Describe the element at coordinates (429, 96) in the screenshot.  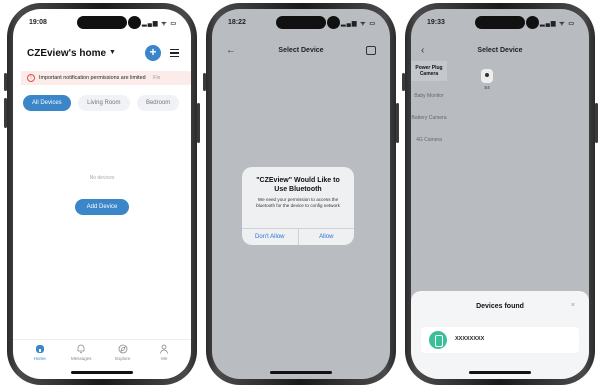
I see `category-baby-monitor: Baby Monitor` at that location.